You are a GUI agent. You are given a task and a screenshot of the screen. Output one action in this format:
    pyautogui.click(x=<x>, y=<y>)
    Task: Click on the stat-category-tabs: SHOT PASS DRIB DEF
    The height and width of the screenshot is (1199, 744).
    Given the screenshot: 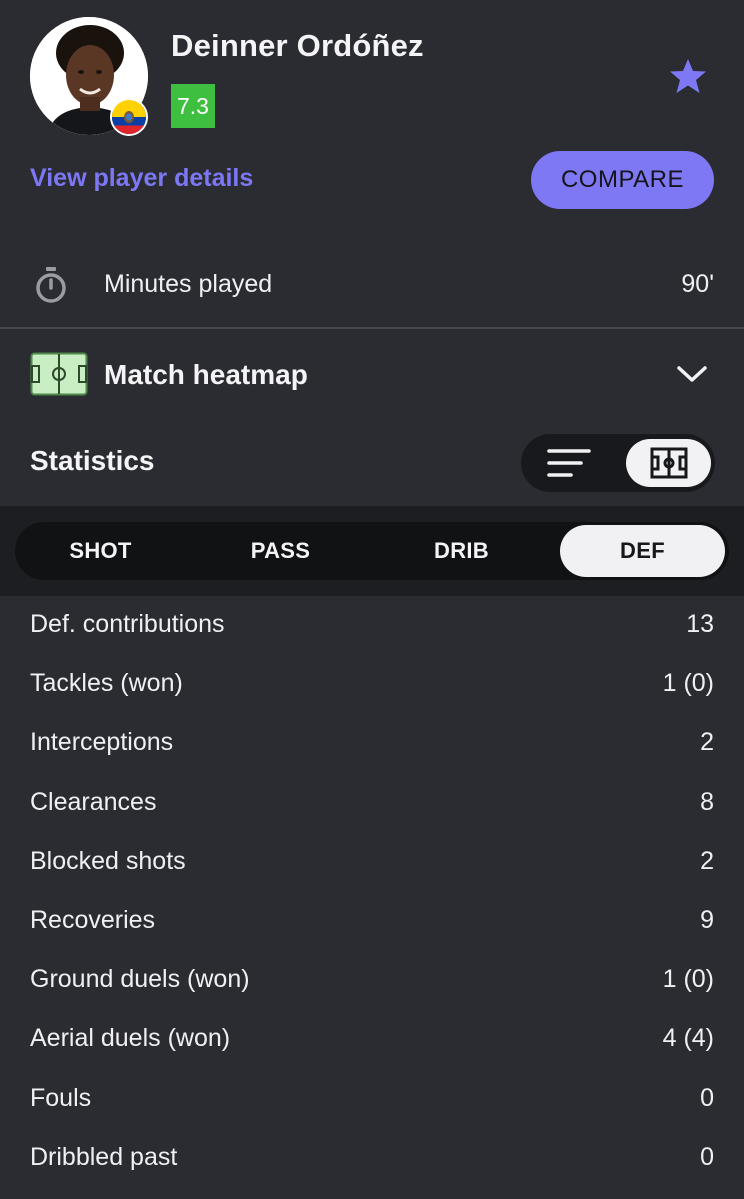 What is the action you would take?
    pyautogui.click(x=372, y=551)
    